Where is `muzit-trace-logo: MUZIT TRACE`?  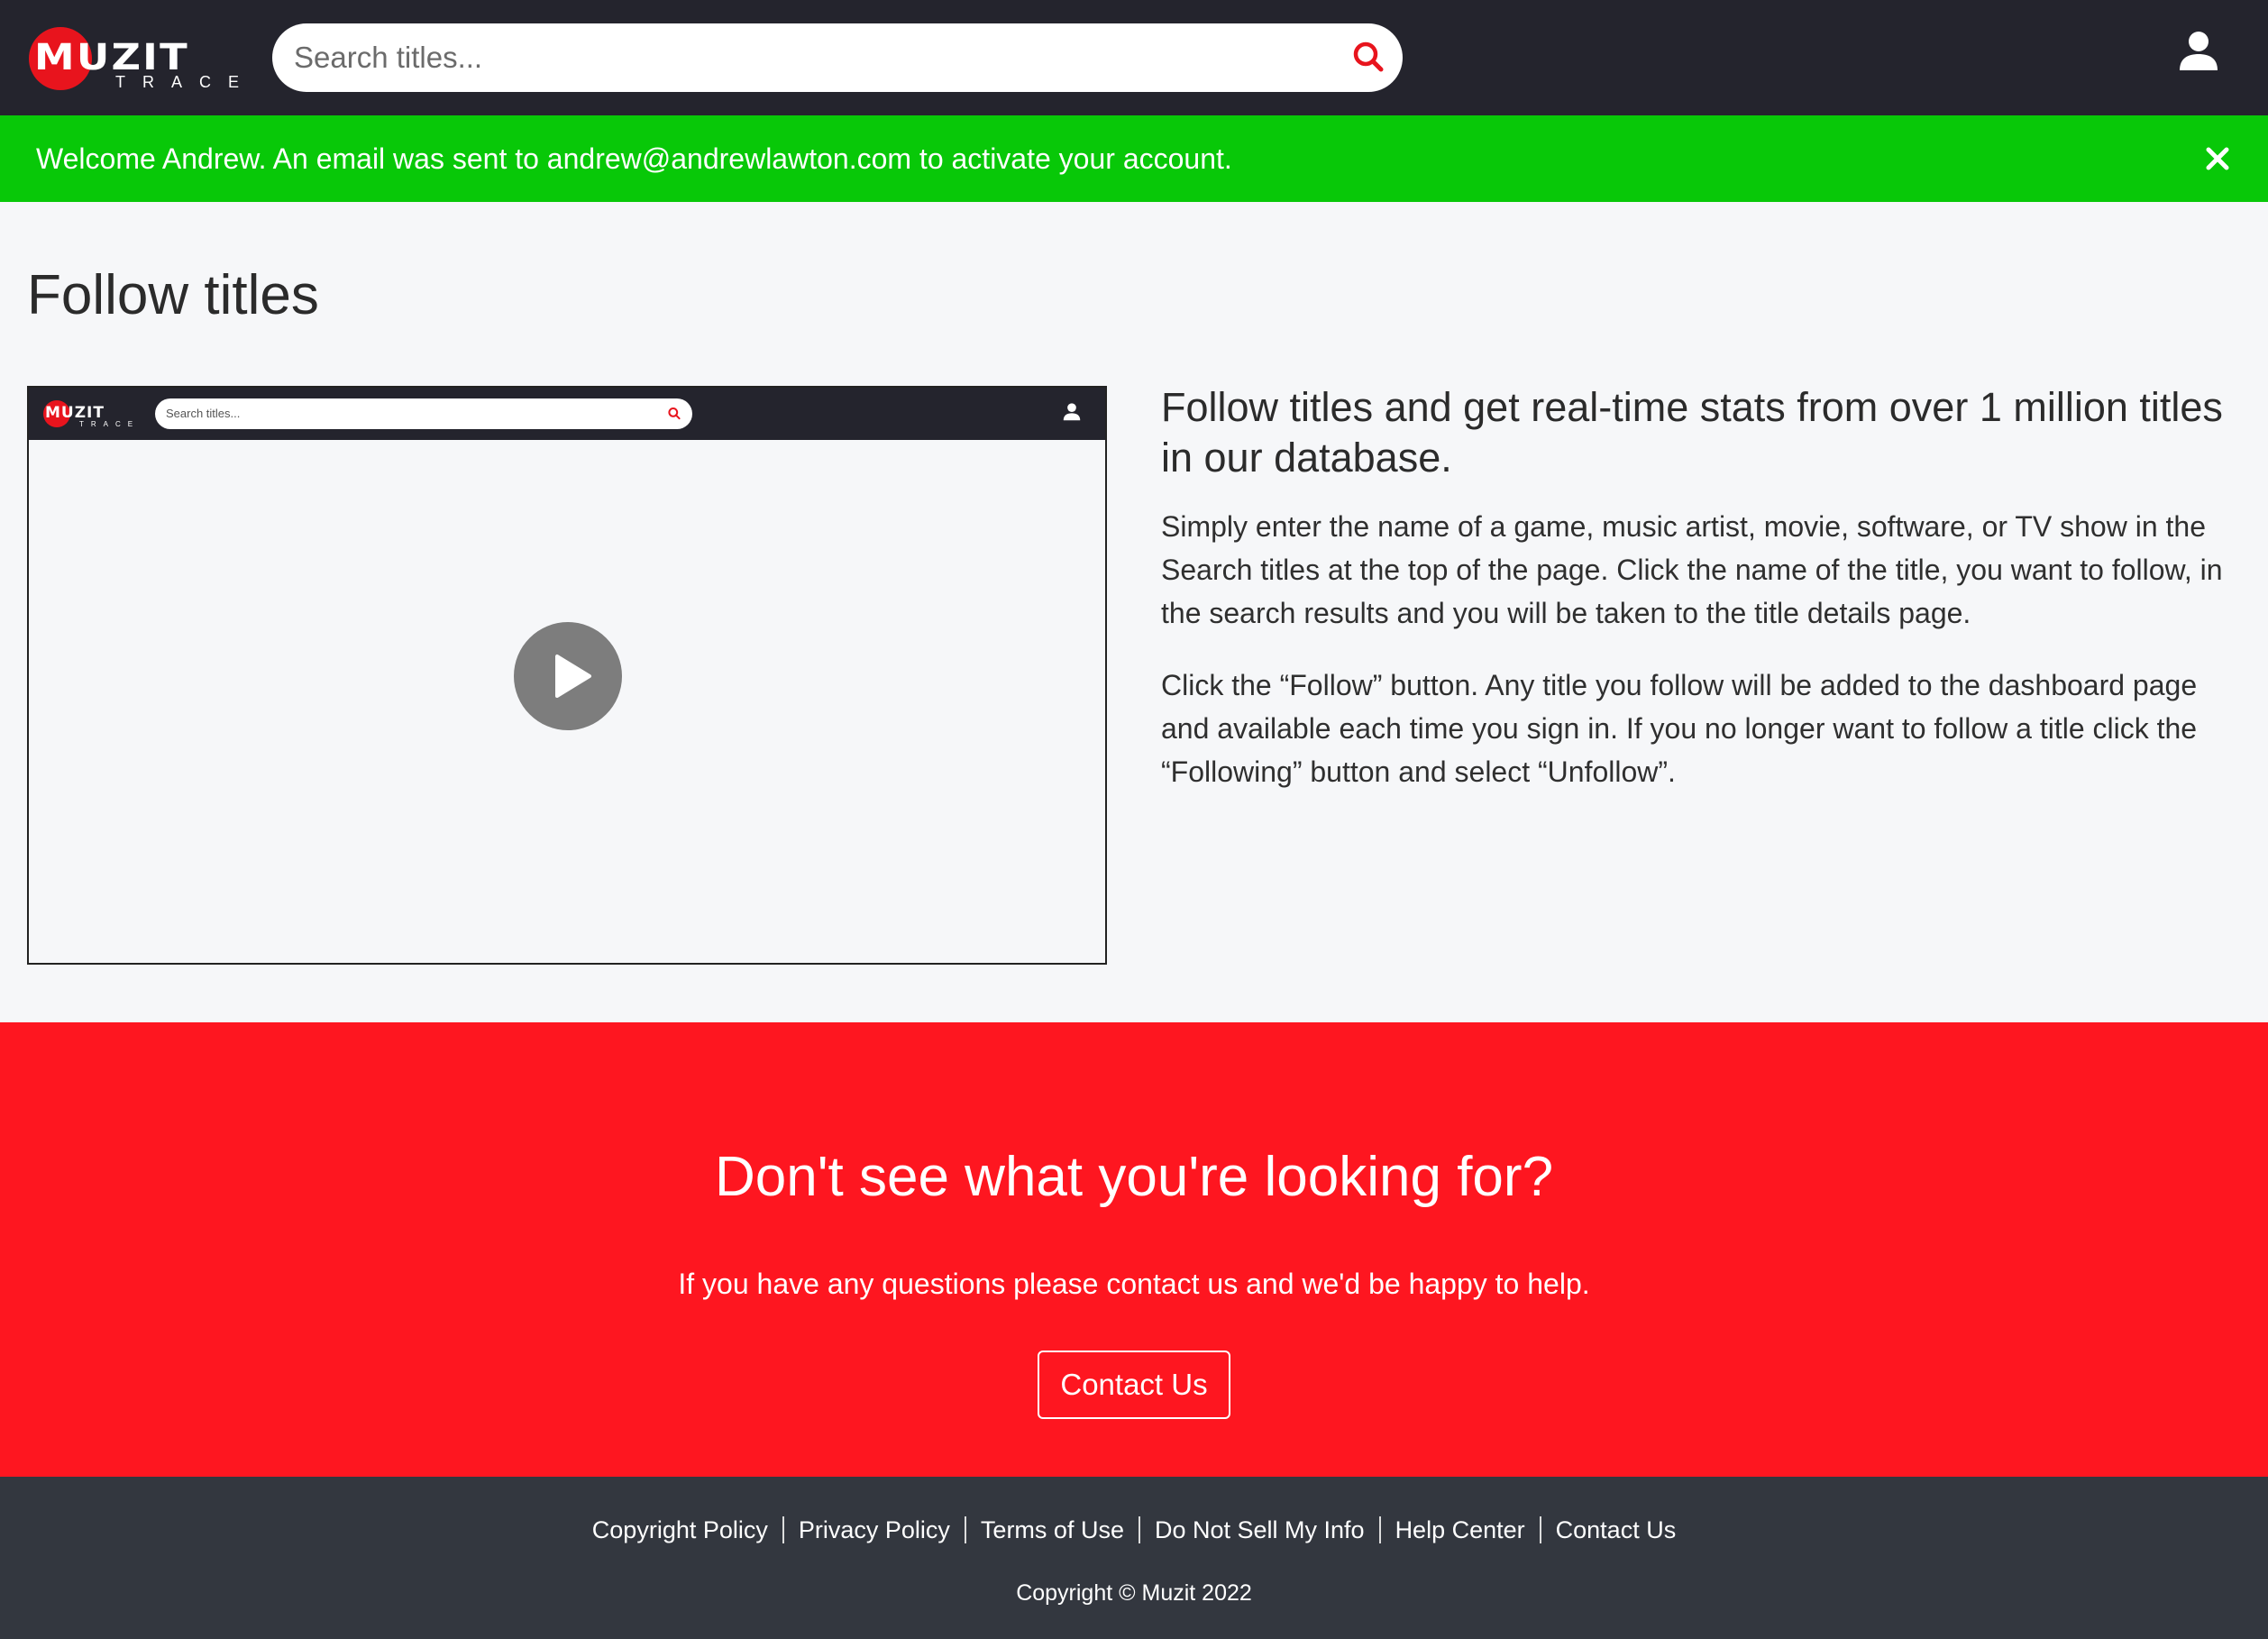 muzit-trace-logo: MUZIT TRACE is located at coordinates (134, 58).